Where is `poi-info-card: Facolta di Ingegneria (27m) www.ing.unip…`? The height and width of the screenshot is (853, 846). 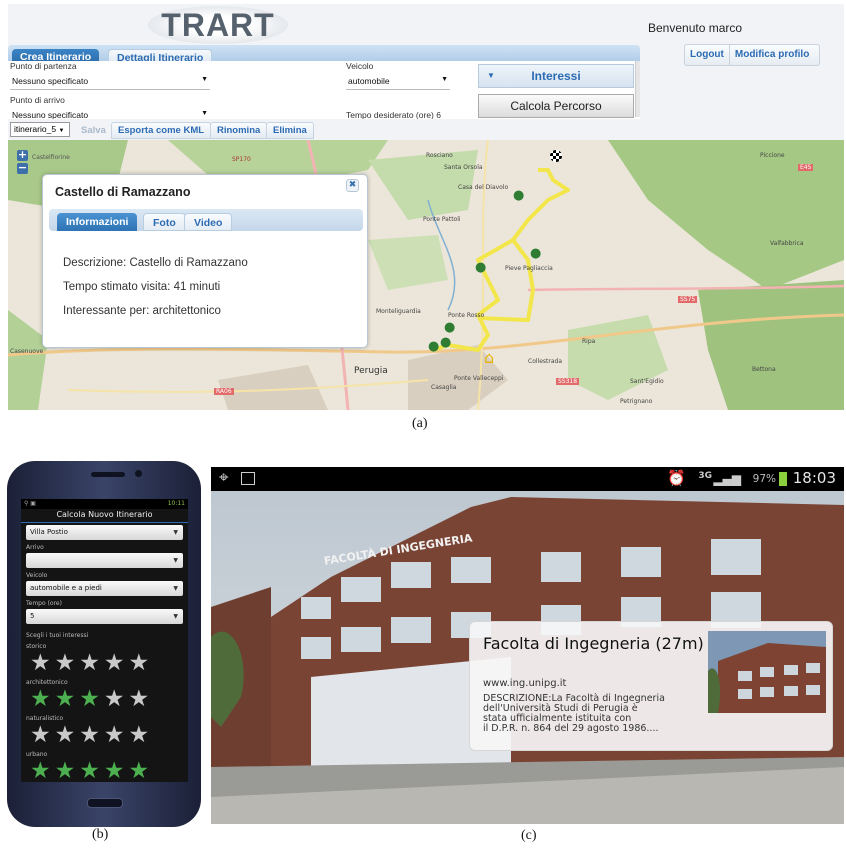
poi-info-card: Facolta di Ingegneria (27m) www.ing.unip… is located at coordinates (651, 686).